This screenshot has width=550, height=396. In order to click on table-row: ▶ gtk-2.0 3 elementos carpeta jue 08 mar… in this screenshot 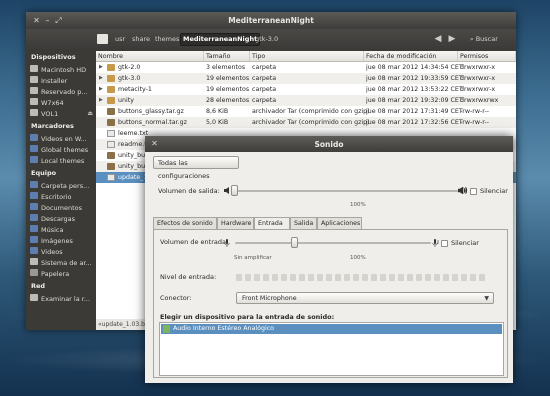, I will do `click(306, 67)`.